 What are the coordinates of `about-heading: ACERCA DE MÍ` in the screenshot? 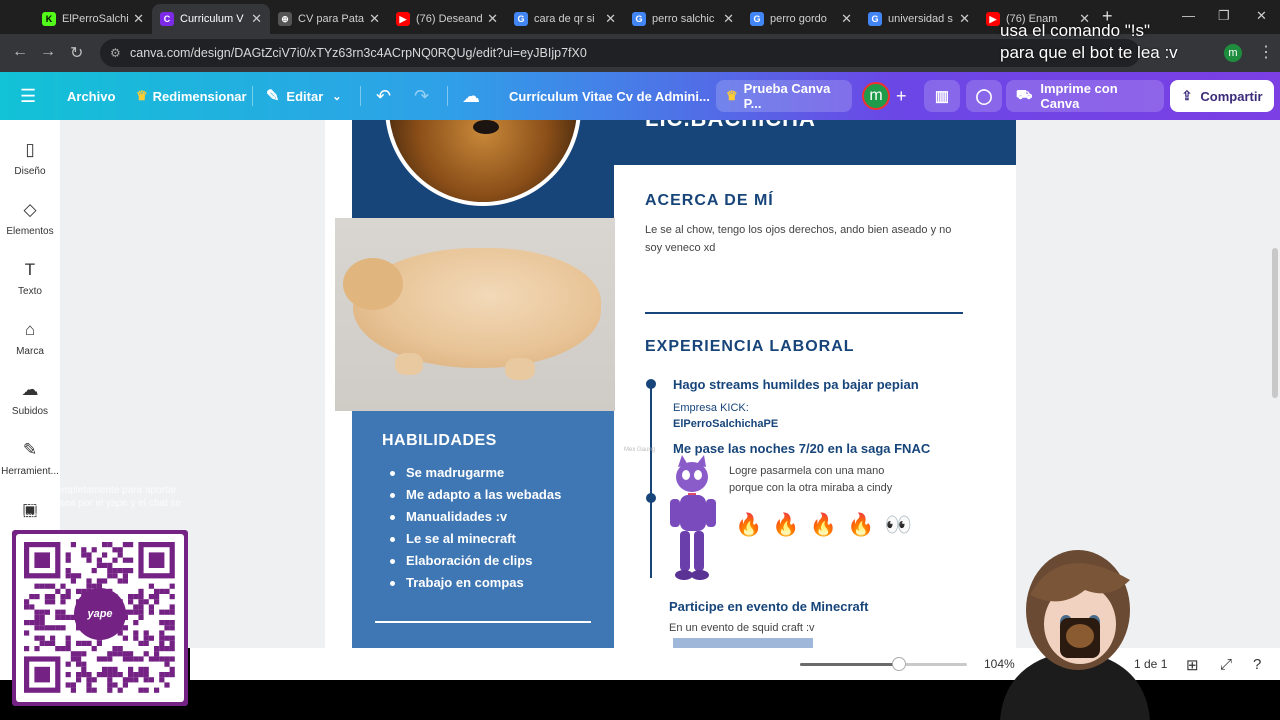 It's located at (709, 201).